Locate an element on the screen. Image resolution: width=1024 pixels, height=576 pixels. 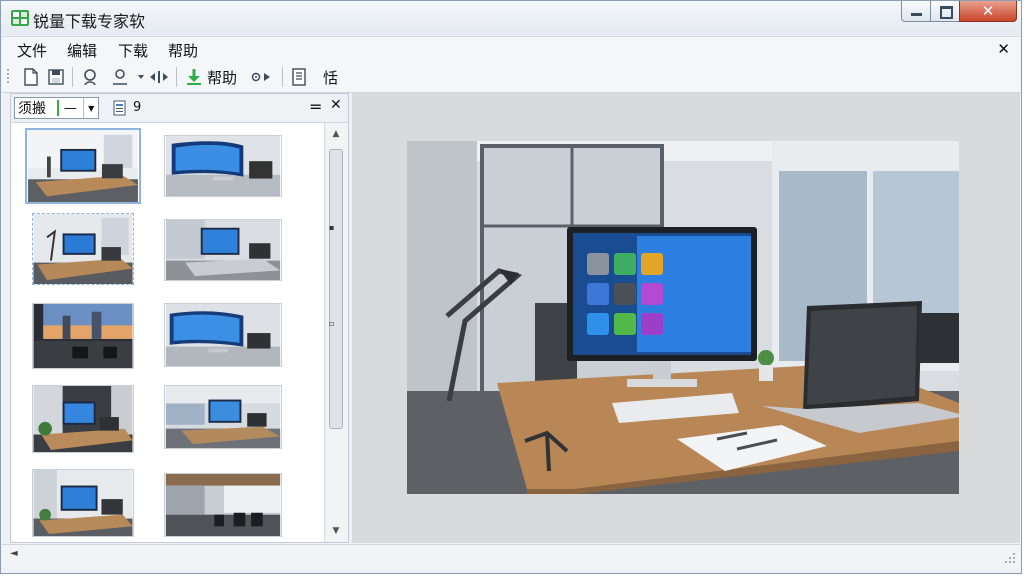
thumbnail-scrollbar: ▲ ▪ ▫ ▼ is located at coordinates (335, 332).